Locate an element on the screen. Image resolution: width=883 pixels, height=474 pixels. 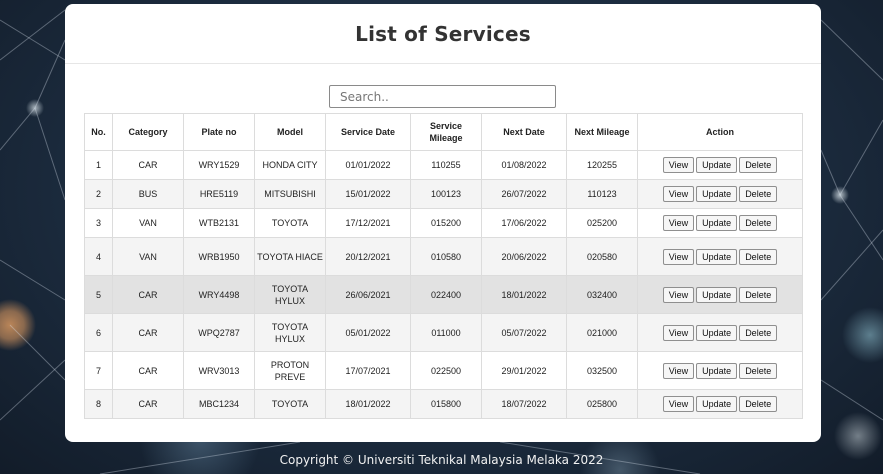
column-header-model: Model is located at coordinates (290, 132).